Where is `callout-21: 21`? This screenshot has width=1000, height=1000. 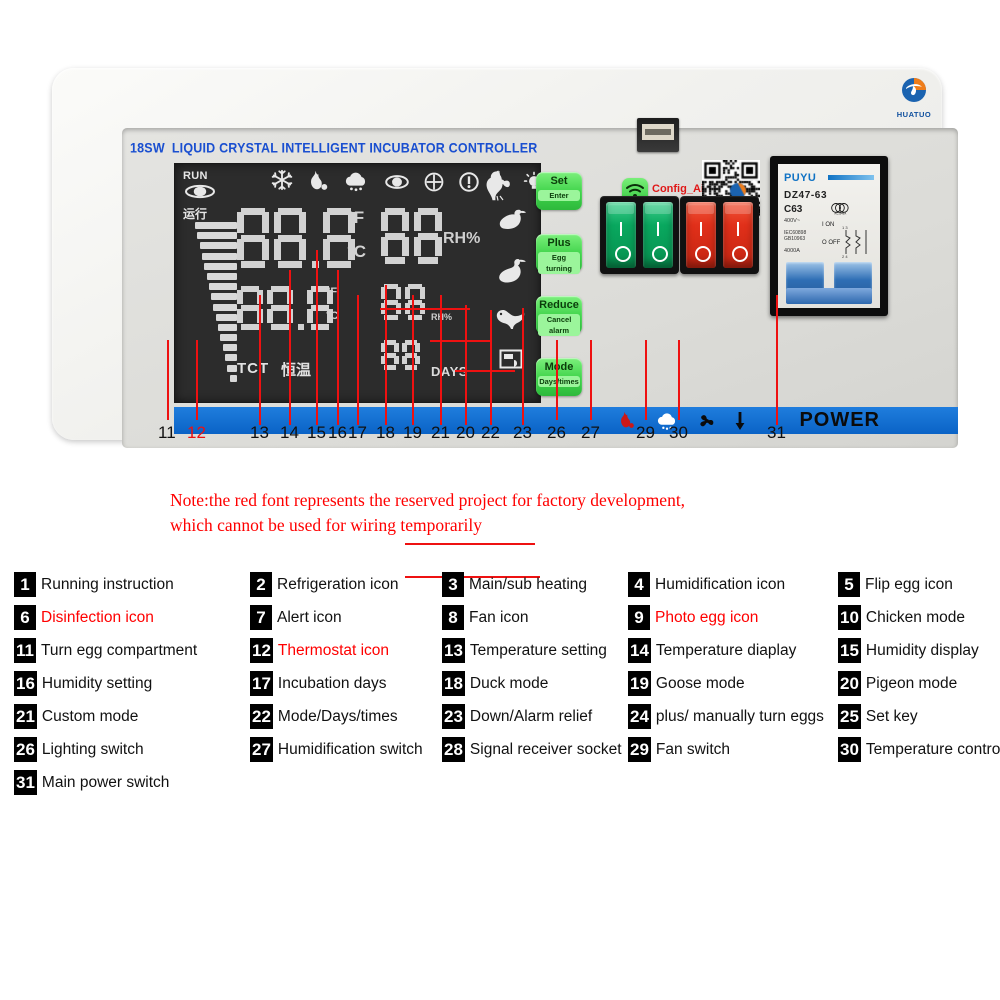 callout-21: 21 is located at coordinates (440, 432).